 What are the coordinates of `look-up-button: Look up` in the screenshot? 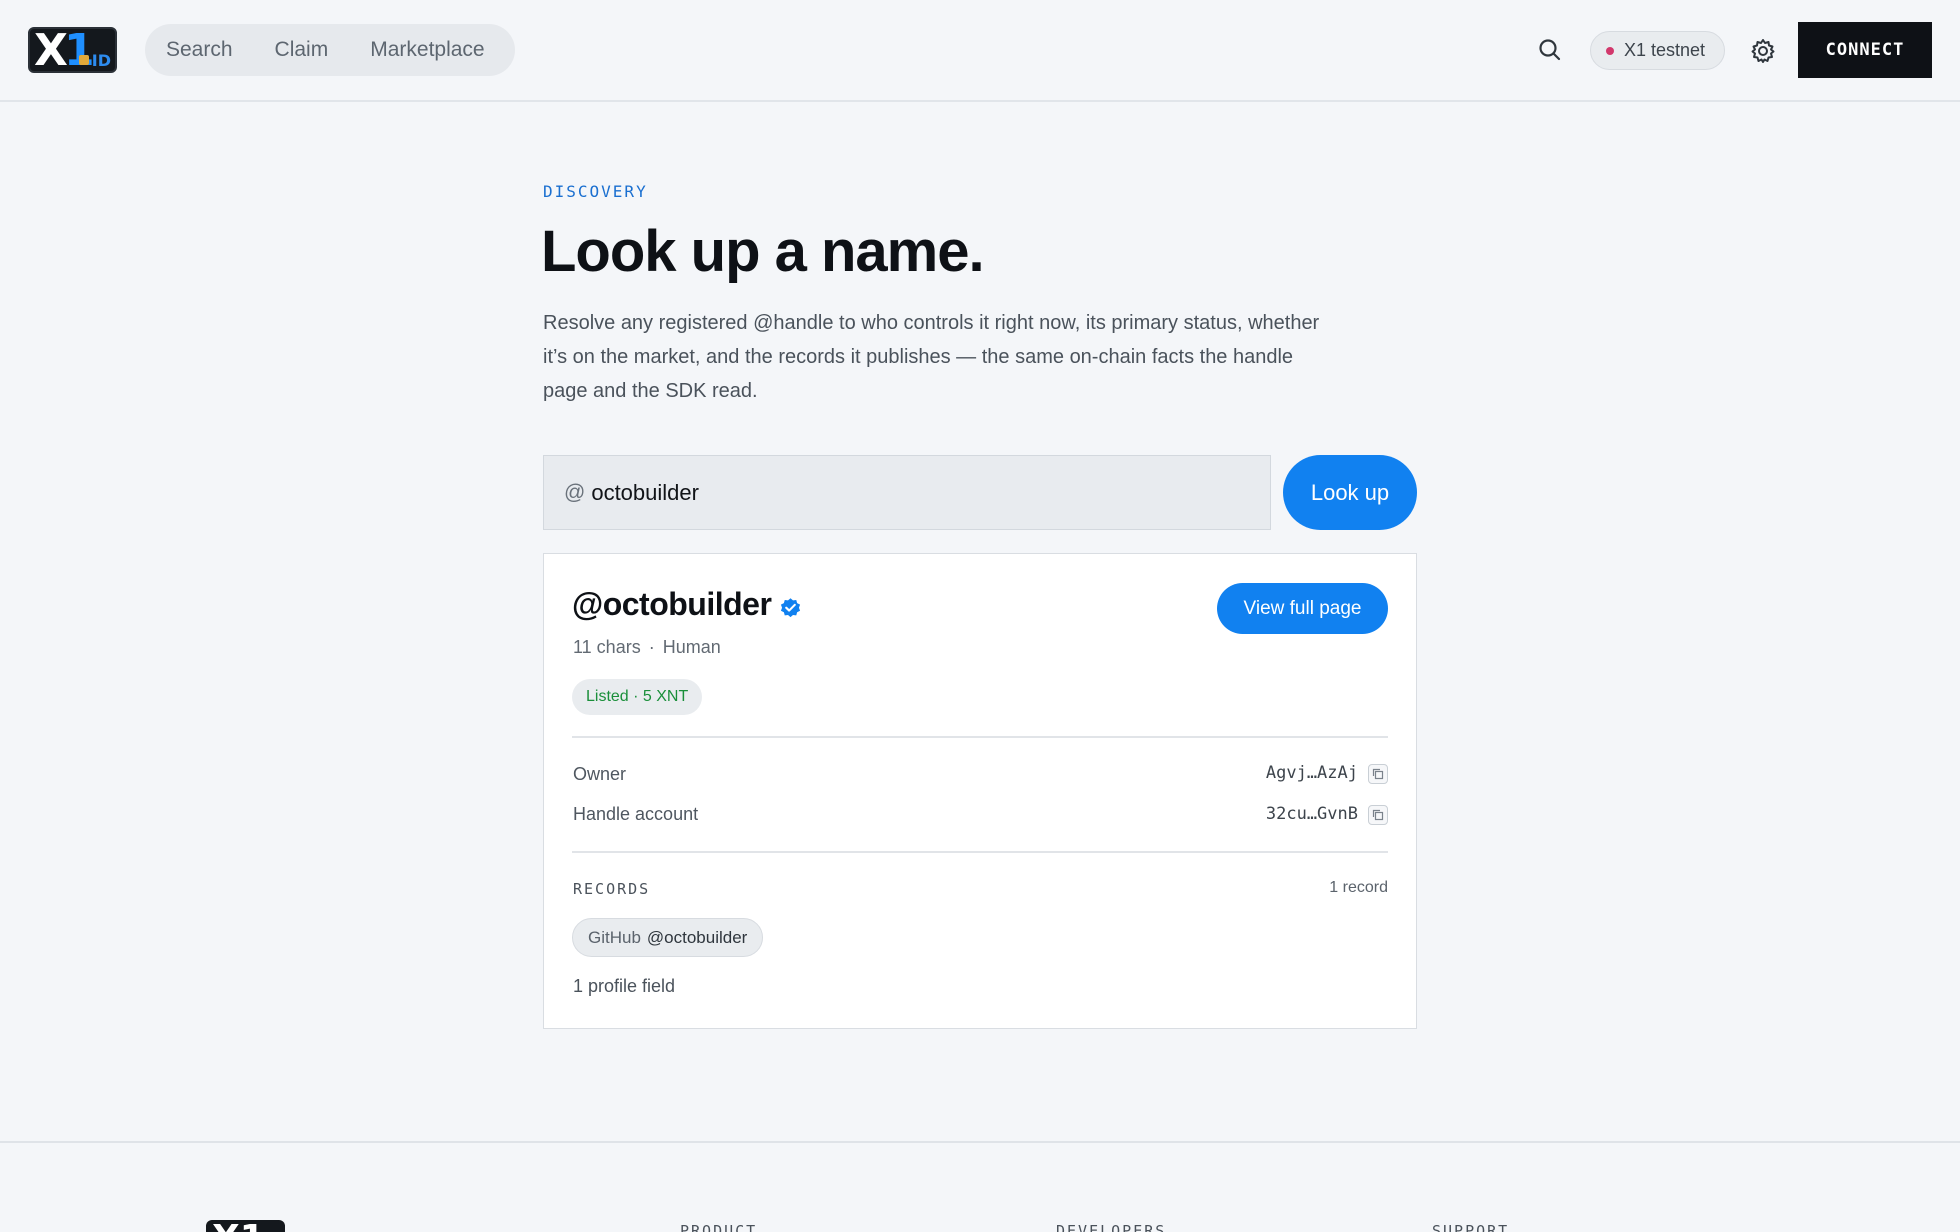 It's located at (1350, 492).